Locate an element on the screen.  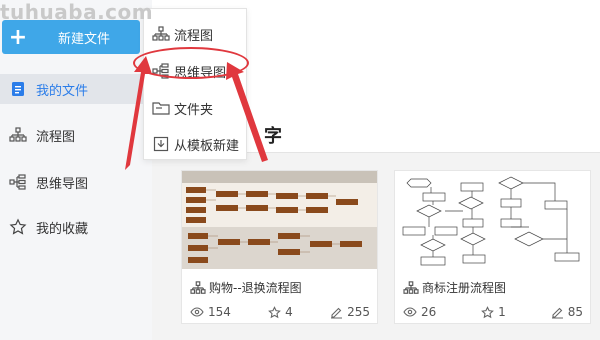
card-title: 购物--退换流程图 is located at coordinates (255, 288).